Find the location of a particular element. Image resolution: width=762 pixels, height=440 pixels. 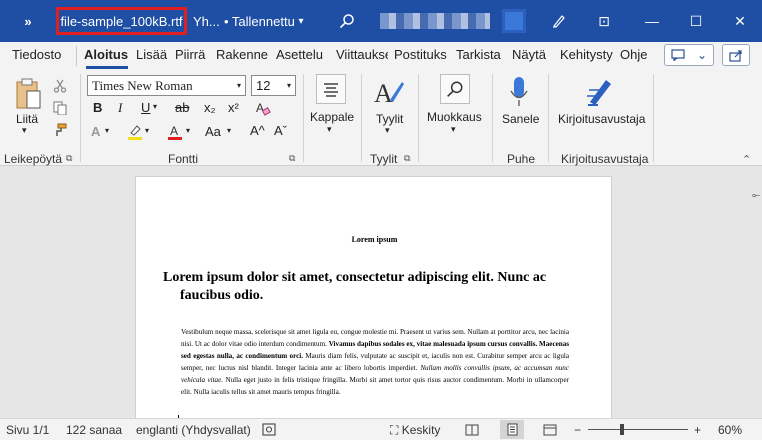

tab-references: Viittaukset is located at coordinates (362, 54).